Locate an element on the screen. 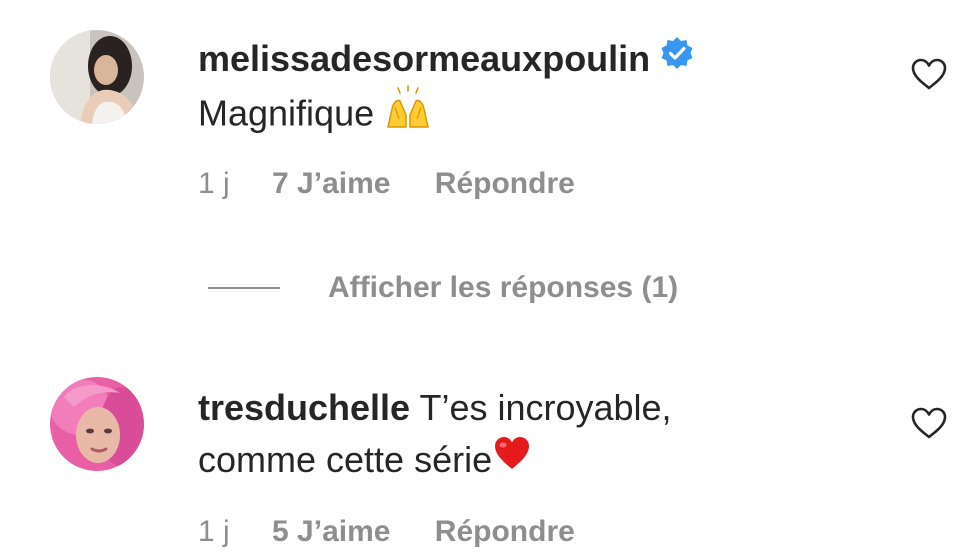 This screenshot has height=558, width=980. comment-2-meta: 1 j 5 J’aime Répondre is located at coordinates (386, 532).